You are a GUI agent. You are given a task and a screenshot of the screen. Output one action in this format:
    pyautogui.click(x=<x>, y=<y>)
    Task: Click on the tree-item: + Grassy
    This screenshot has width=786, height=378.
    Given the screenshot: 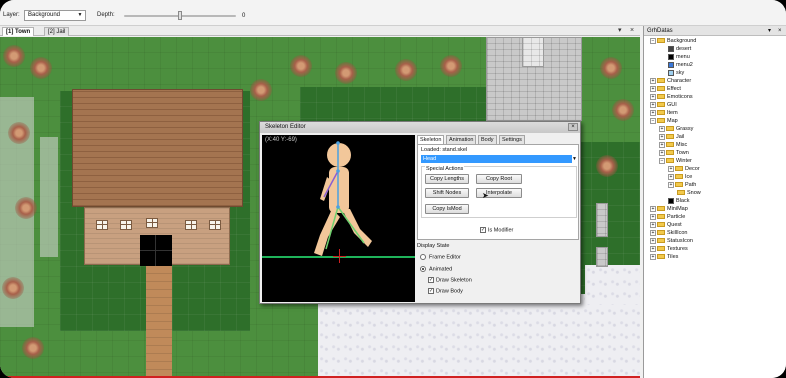 What is the action you would take?
    pyautogui.click(x=676, y=129)
    